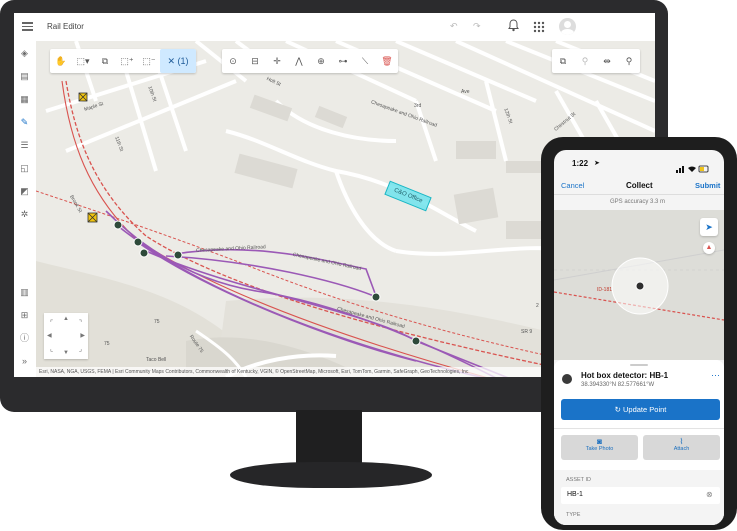  Describe the element at coordinates (24, 76) in the screenshot. I see `table-icon: ▤` at that location.